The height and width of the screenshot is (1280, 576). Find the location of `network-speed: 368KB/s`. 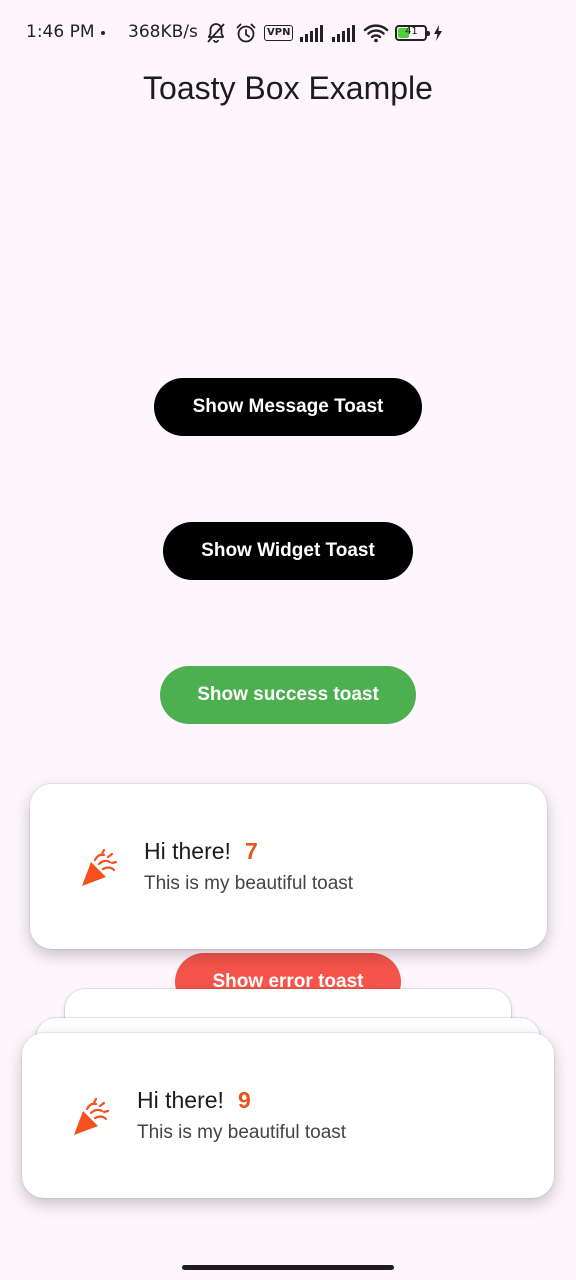

network-speed: 368KB/s is located at coordinates (163, 32).